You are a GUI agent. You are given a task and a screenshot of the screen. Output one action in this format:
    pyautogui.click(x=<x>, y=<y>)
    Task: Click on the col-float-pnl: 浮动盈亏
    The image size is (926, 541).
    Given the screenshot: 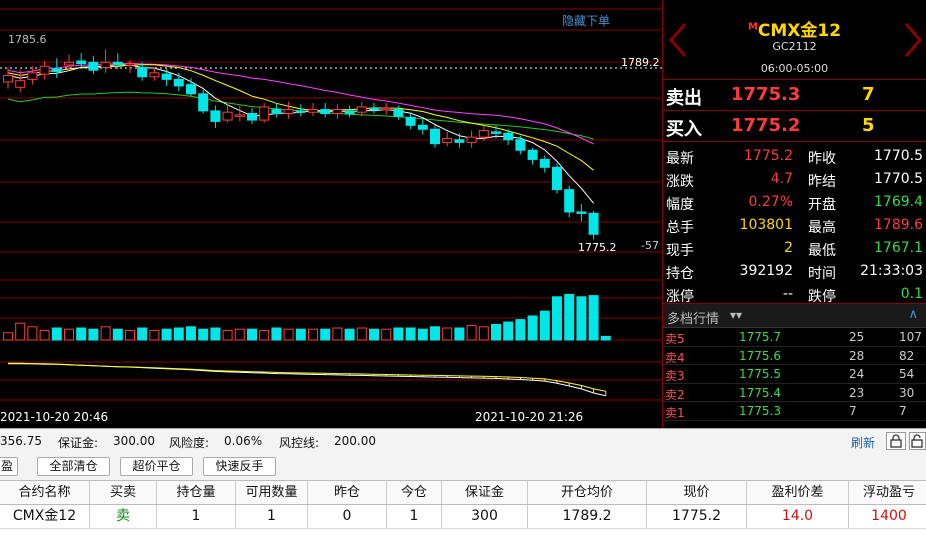 What is the action you would take?
    pyautogui.click(x=887, y=492)
    